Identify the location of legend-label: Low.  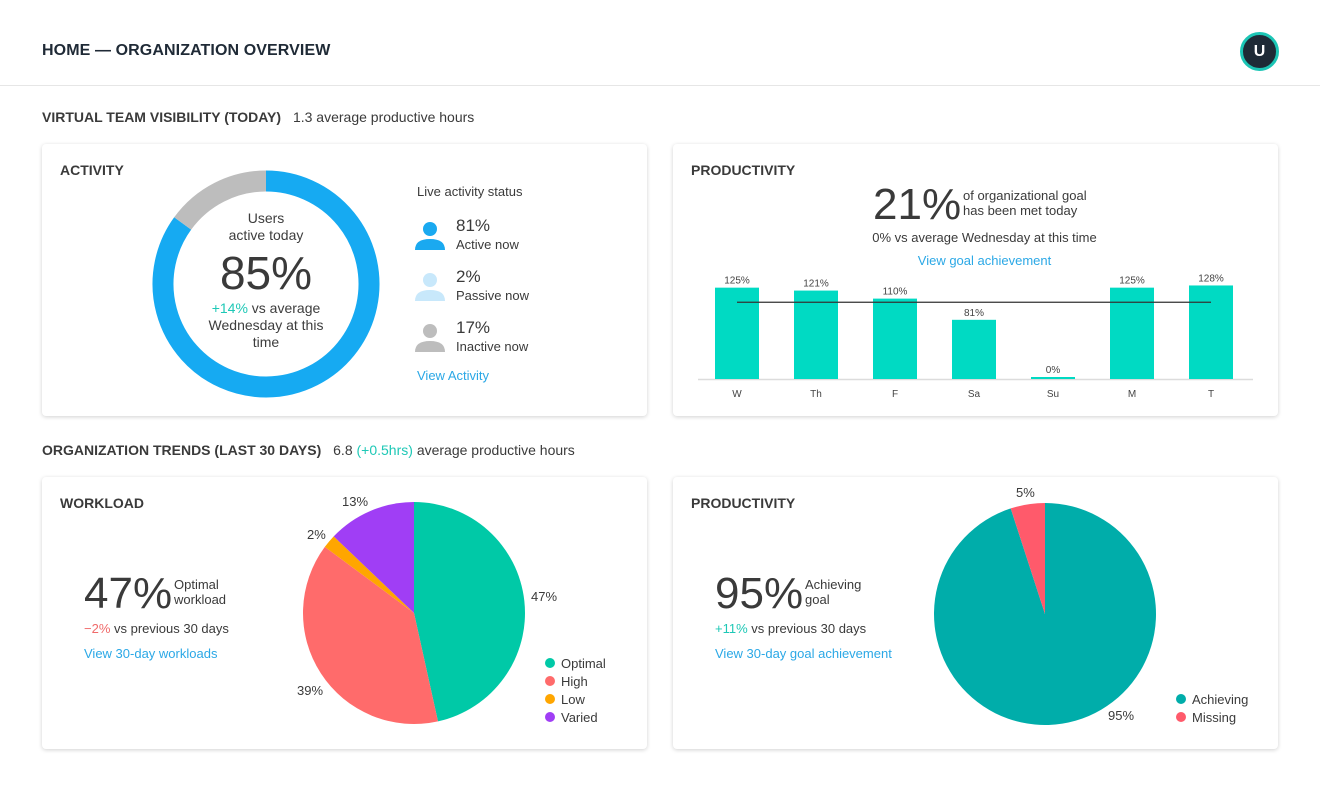
(573, 699).